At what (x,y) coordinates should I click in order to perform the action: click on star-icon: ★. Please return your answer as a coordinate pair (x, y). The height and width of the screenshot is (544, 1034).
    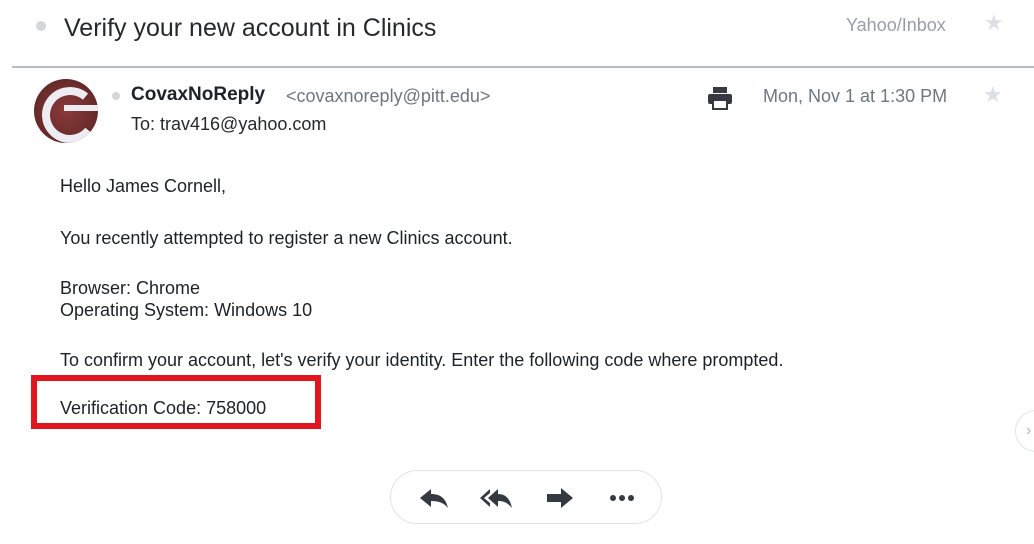
    Looking at the image, I should click on (994, 23).